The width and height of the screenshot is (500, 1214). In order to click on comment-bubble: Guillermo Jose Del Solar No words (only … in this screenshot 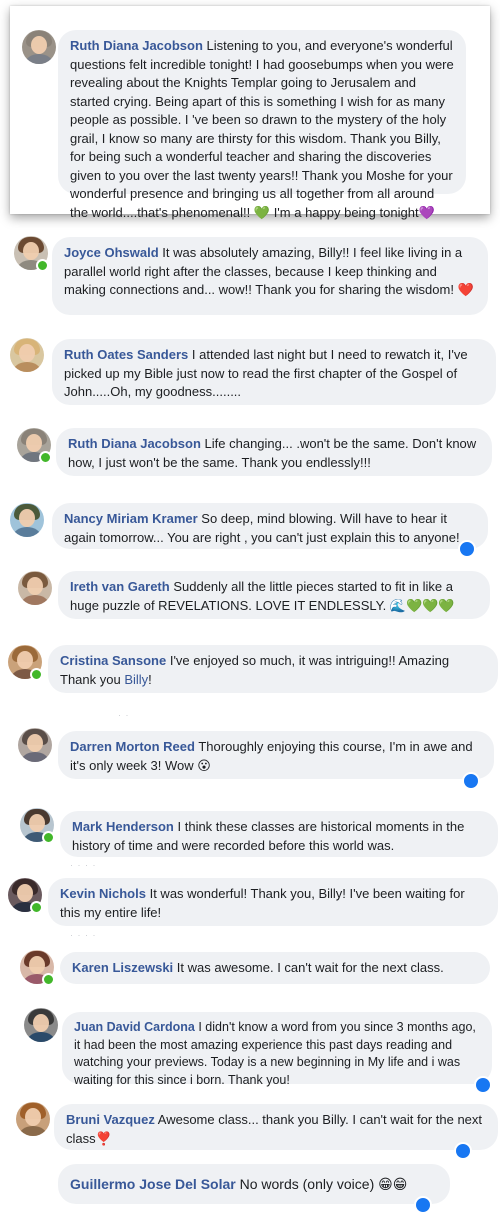, I will do `click(254, 1184)`.